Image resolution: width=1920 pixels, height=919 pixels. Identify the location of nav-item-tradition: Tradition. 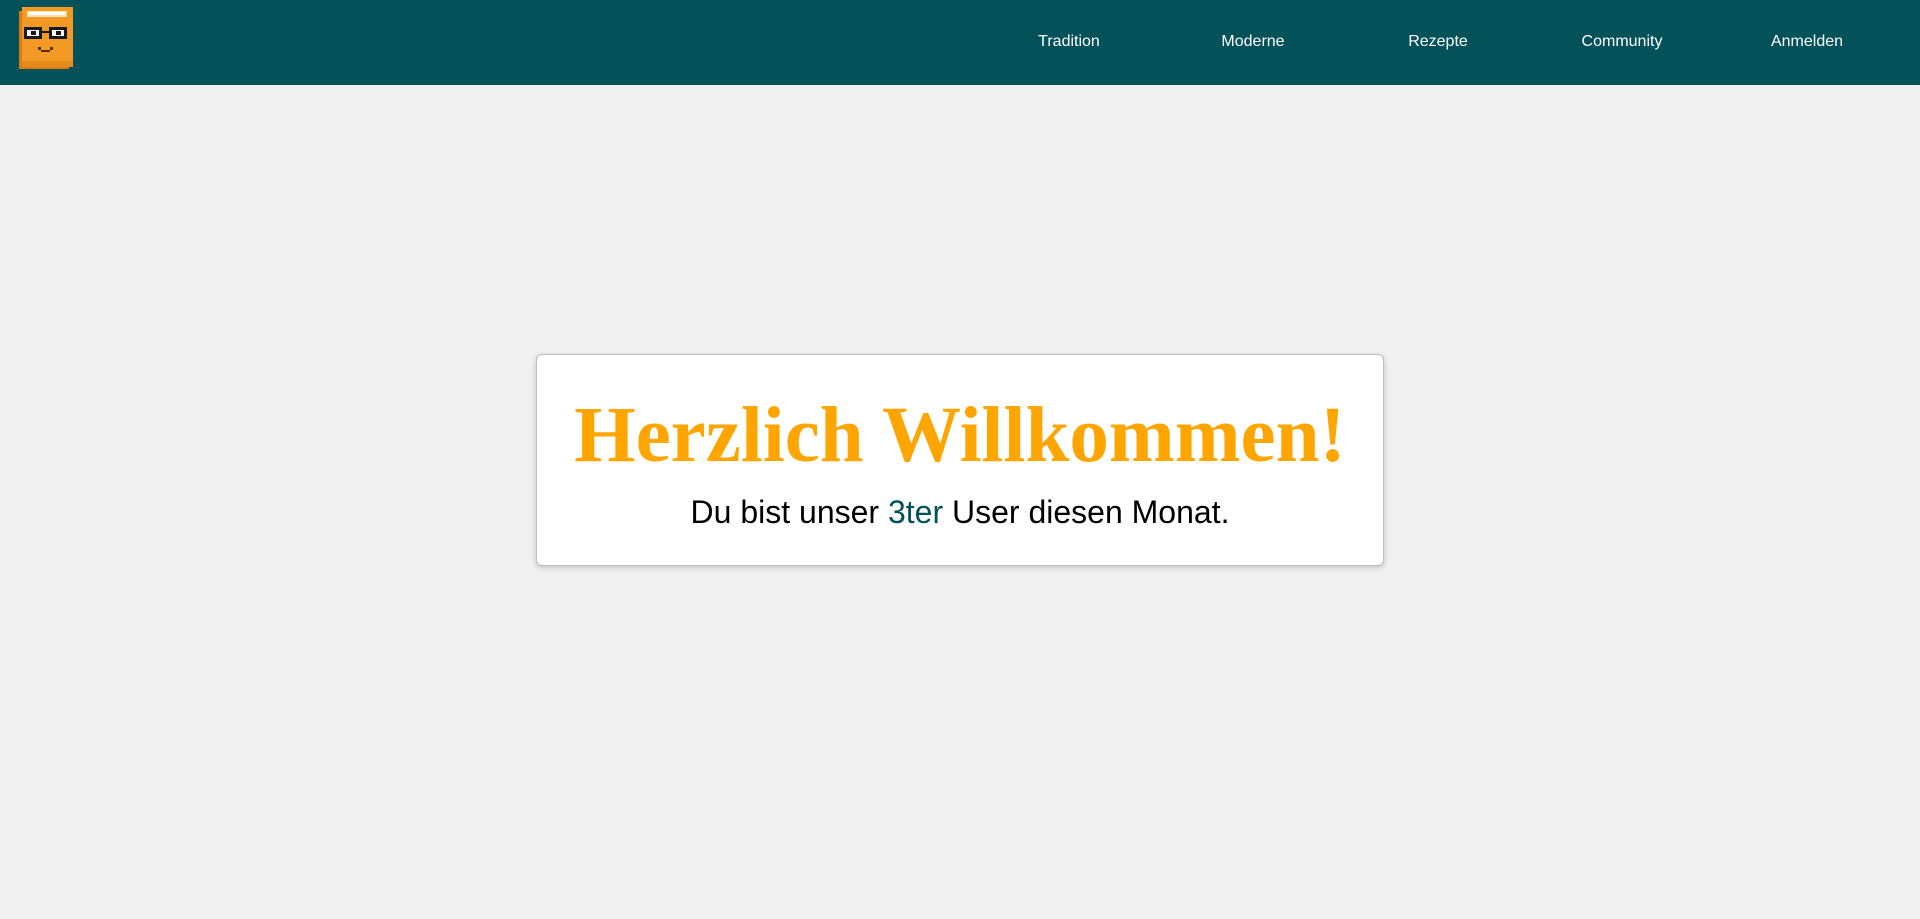
(1069, 42).